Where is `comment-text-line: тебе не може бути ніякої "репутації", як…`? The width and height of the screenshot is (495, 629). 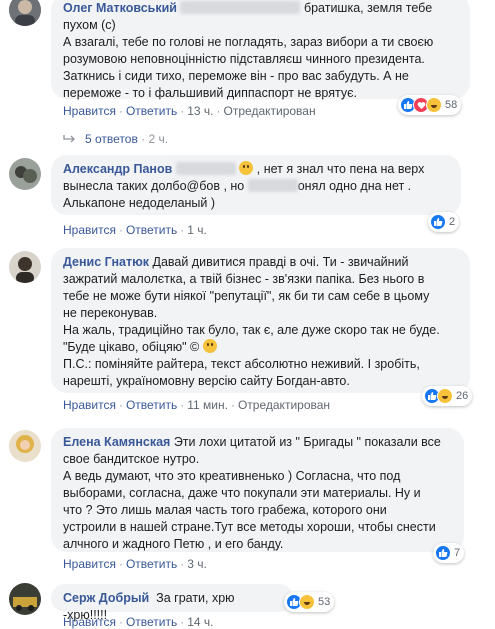
comment-text-line: тебе не може бути ніякої "репутації", як… is located at coordinates (246, 296).